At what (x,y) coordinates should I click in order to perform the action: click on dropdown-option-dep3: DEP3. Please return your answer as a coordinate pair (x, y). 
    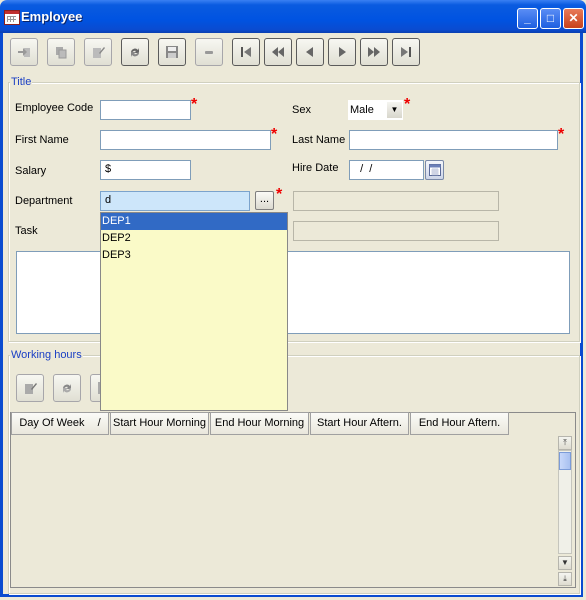
    Looking at the image, I should click on (194, 255).